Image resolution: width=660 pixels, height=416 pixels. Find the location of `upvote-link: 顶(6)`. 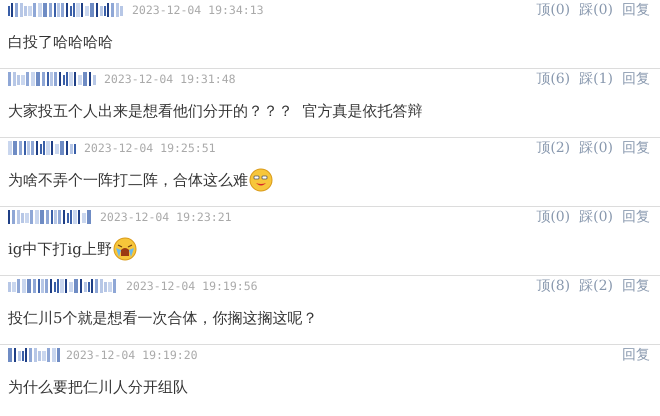

upvote-link: 顶(6) is located at coordinates (553, 79).